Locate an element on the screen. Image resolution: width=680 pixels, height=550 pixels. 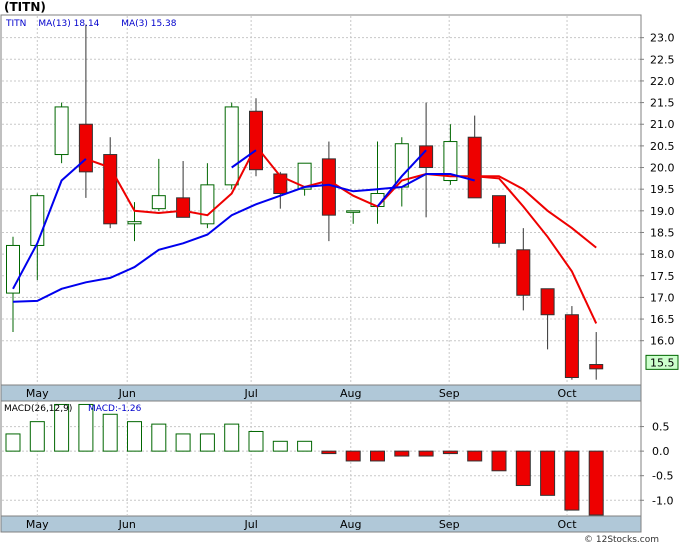
price-tick-label: 21.0 is located at coordinates (662, 124).